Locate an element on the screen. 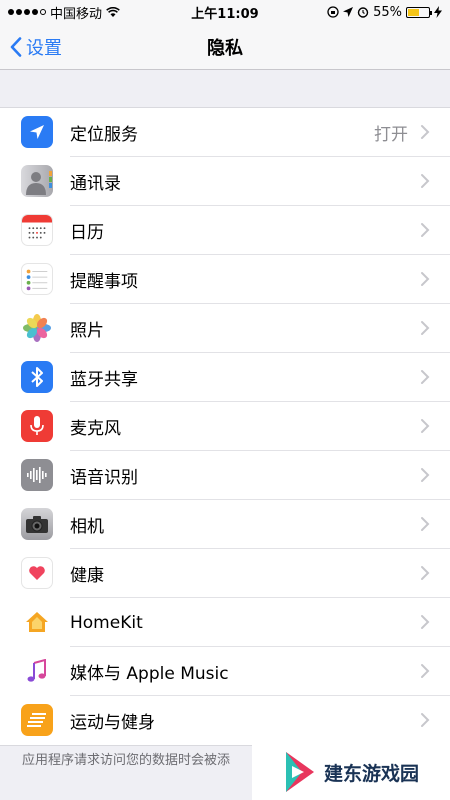  signal-strength-icon is located at coordinates (27, 12).